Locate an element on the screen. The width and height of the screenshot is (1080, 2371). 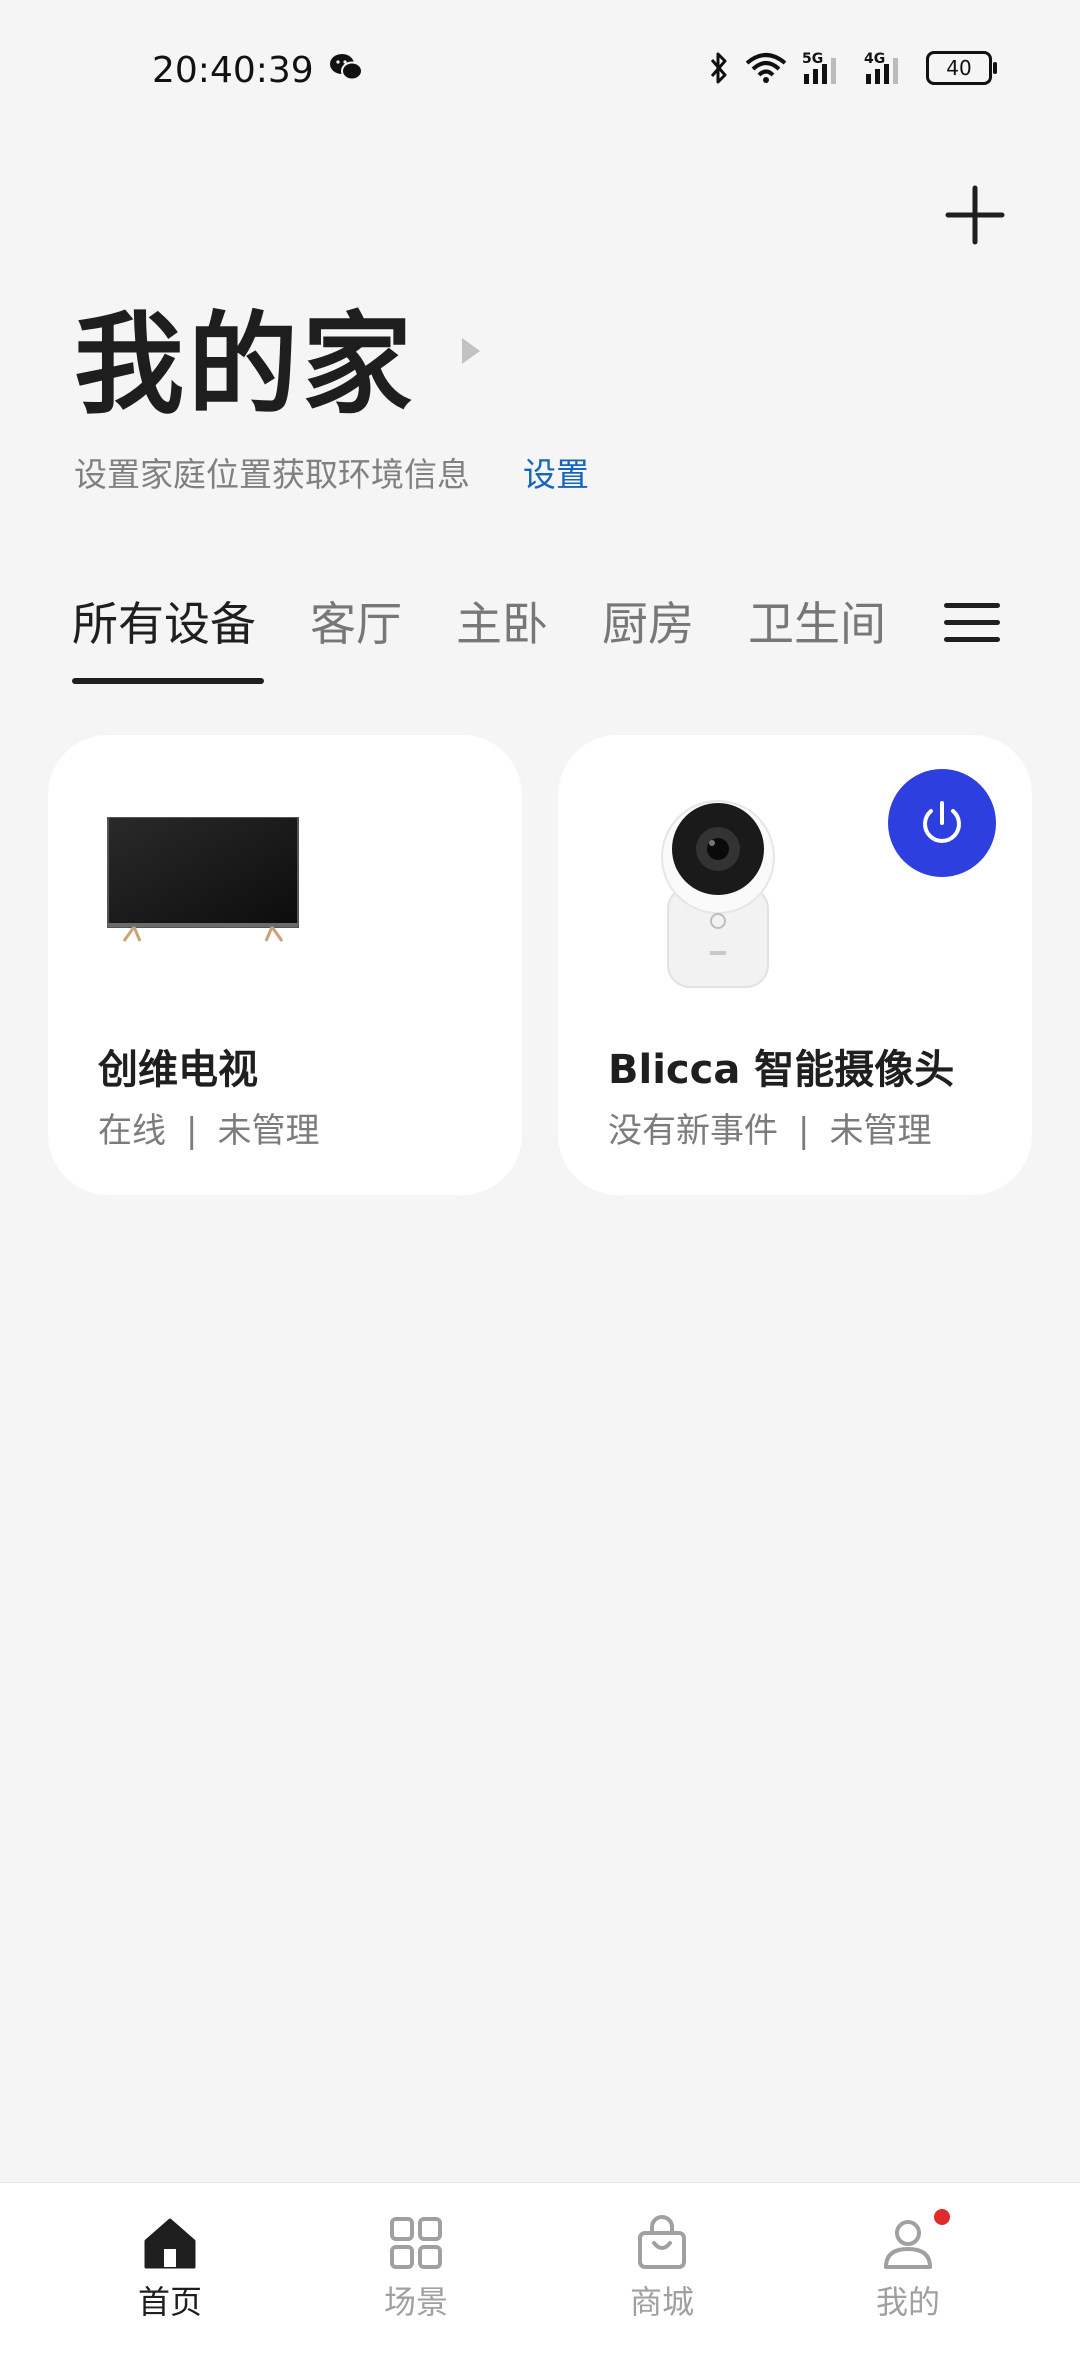
room-tabs: 所有设备 客厅 主卧 厨房 卫生间 is located at coordinates (506, 621).